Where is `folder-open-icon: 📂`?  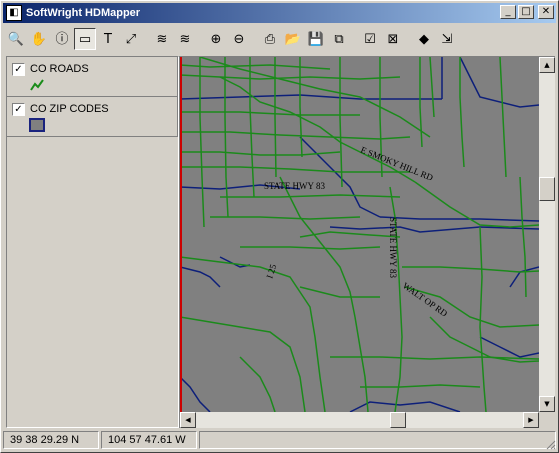
folder-open-icon: 📂 is located at coordinates (293, 39).